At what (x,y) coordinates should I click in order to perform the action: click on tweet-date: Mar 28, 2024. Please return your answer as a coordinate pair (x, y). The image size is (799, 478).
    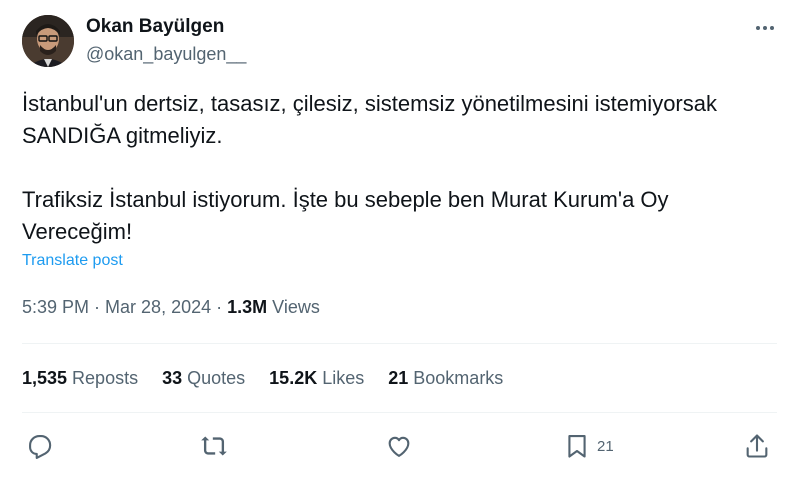
    Looking at the image, I should click on (158, 307).